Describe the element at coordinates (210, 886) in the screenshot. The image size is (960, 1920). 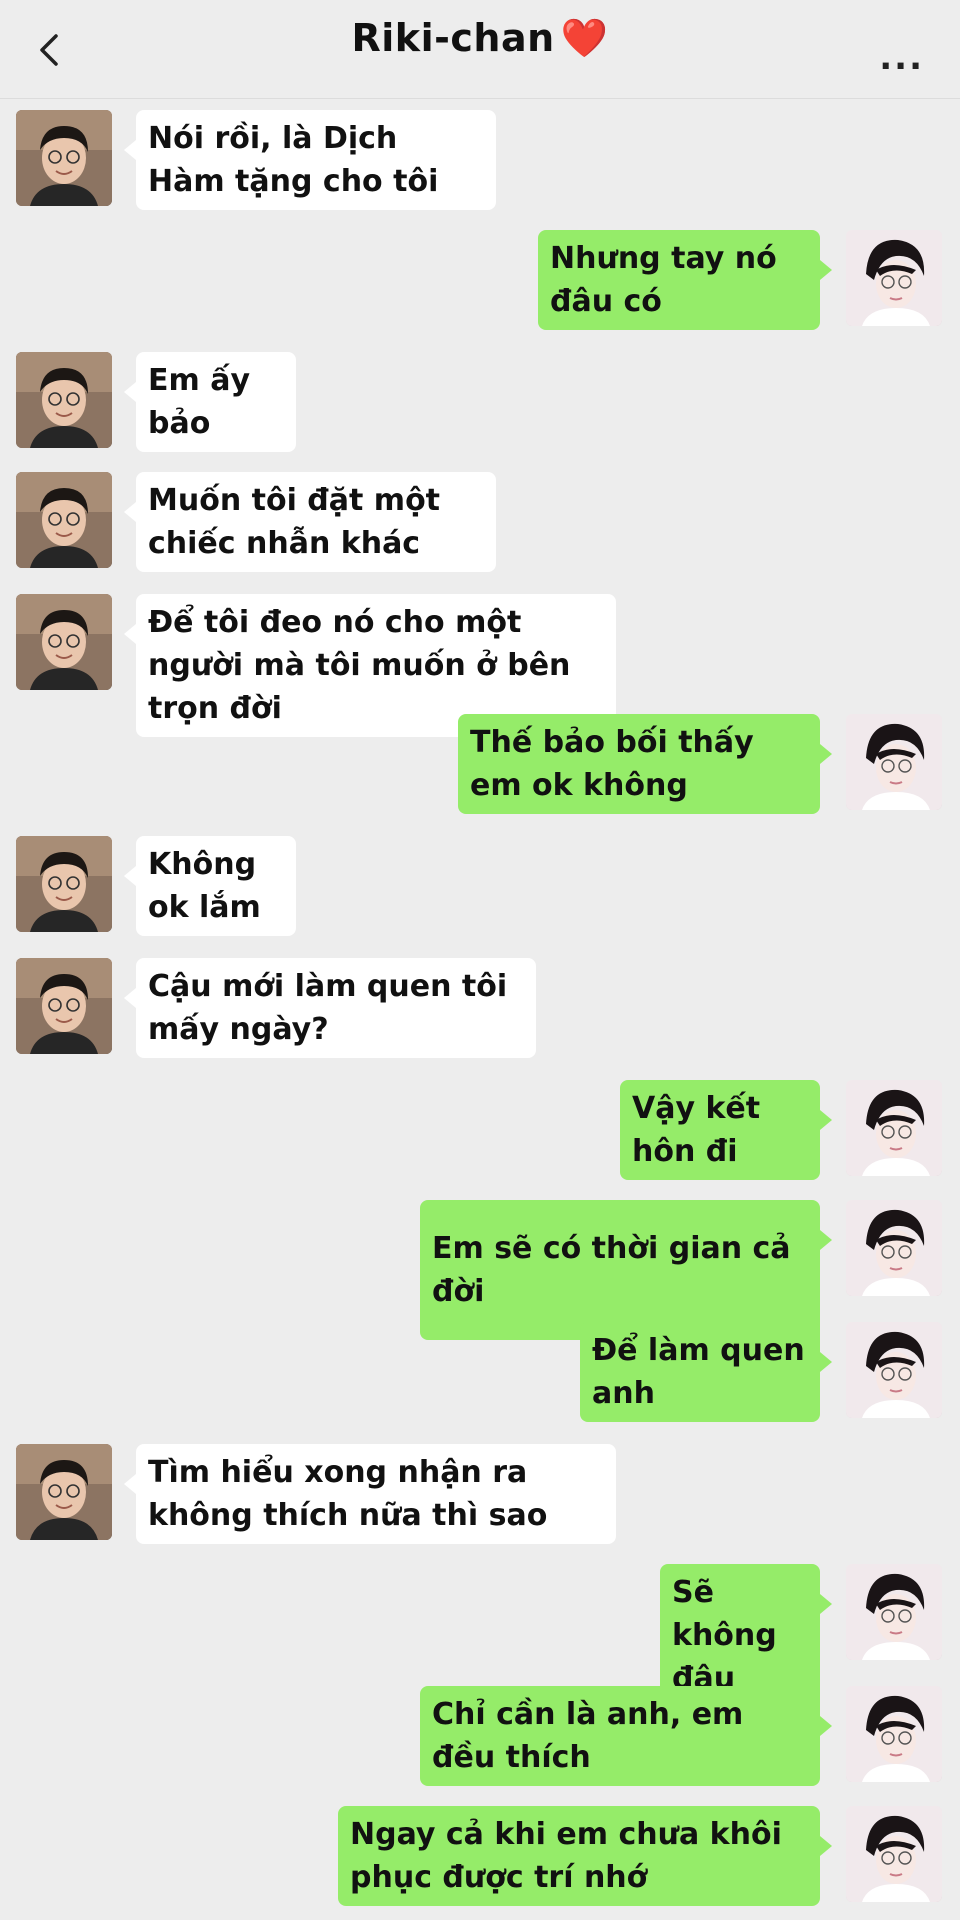
I see `message-bubble-incoming: Không ok lắm` at that location.